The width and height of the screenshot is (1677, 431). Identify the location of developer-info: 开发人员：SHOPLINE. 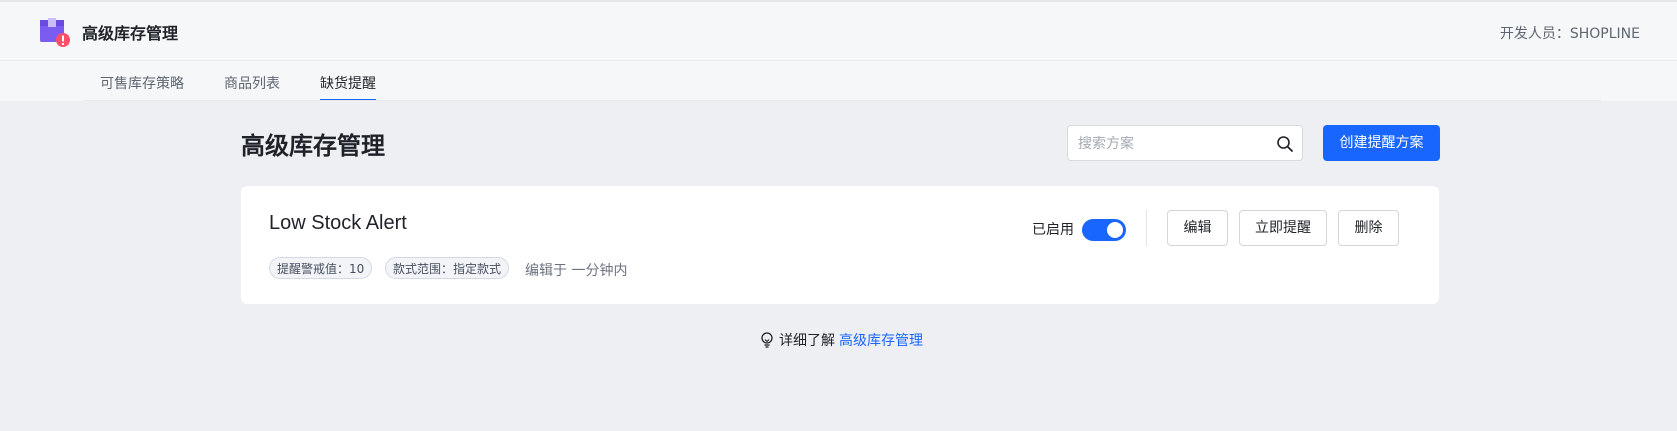
(1569, 34).